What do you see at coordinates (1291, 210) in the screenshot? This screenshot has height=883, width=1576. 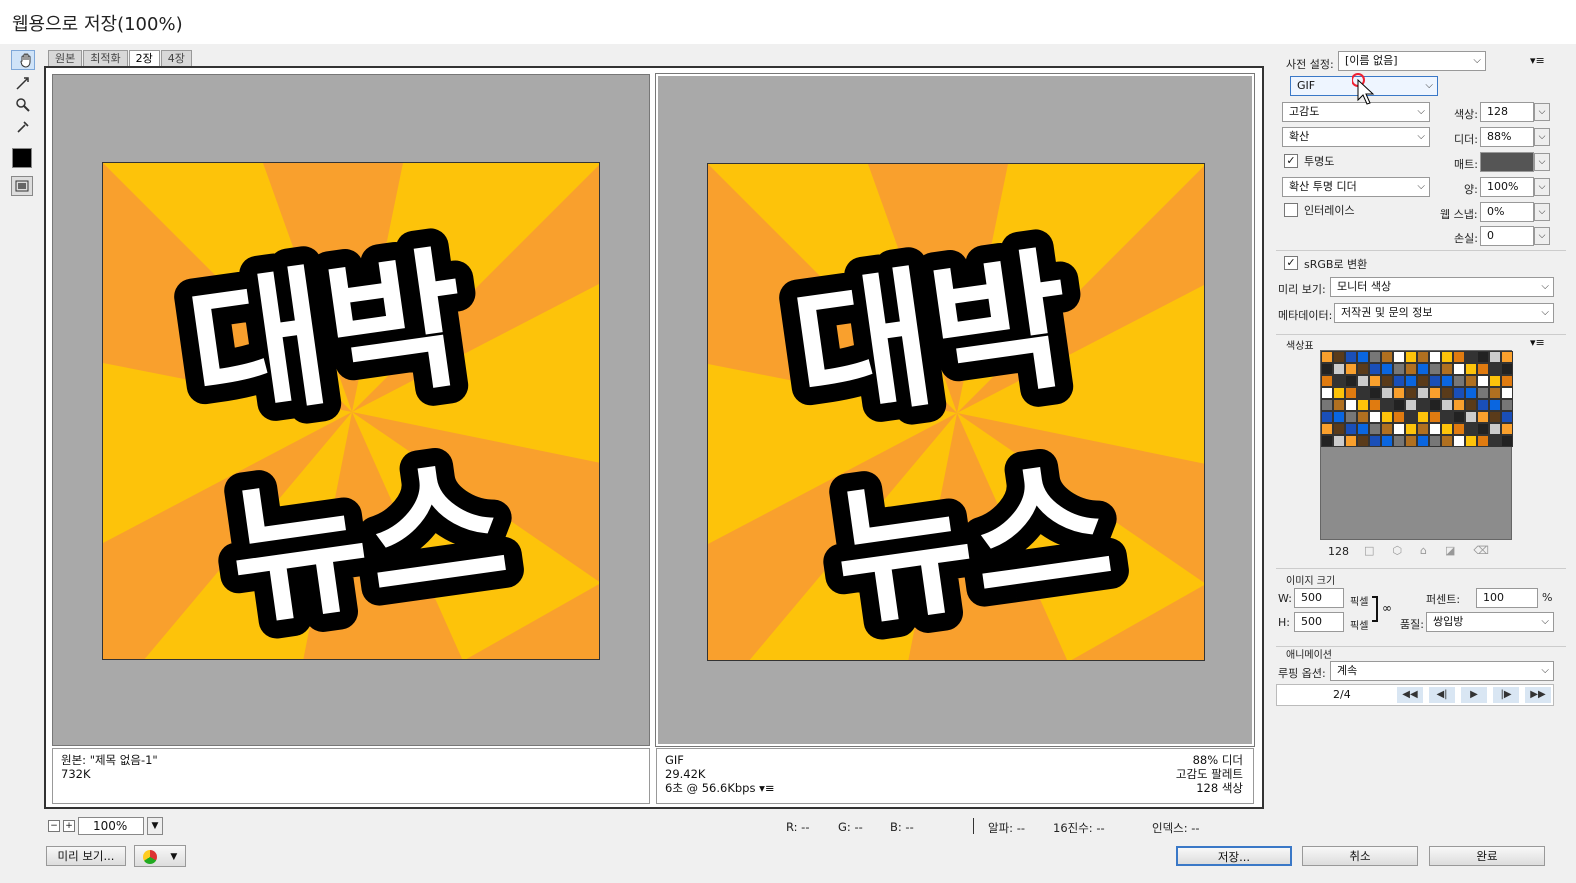 I see `interlace-checkbox` at bounding box center [1291, 210].